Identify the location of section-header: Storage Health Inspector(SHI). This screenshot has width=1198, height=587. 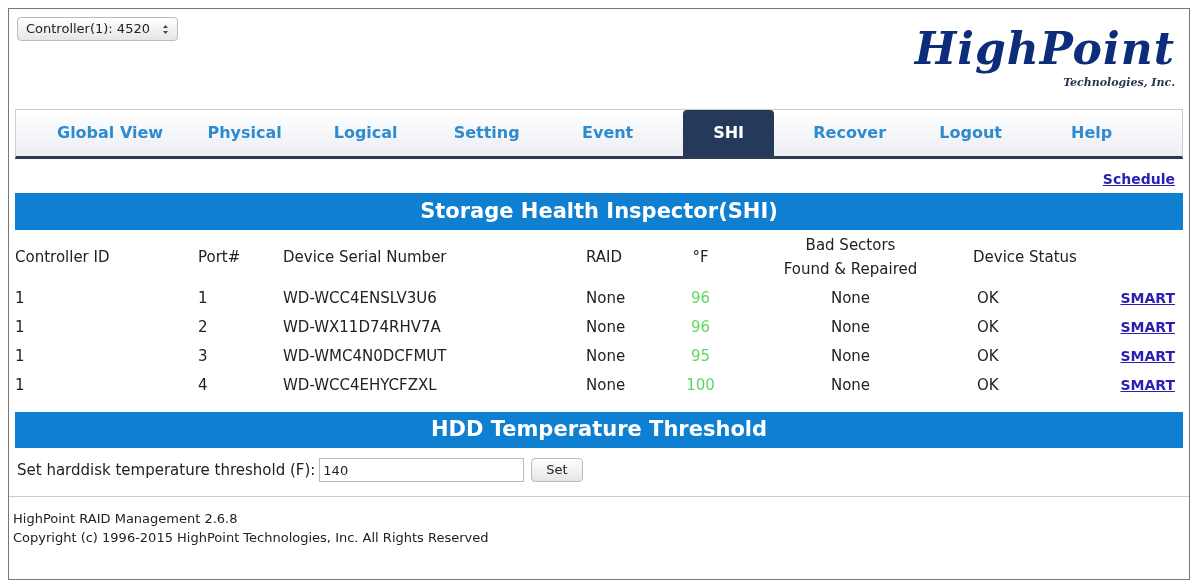
(599, 211).